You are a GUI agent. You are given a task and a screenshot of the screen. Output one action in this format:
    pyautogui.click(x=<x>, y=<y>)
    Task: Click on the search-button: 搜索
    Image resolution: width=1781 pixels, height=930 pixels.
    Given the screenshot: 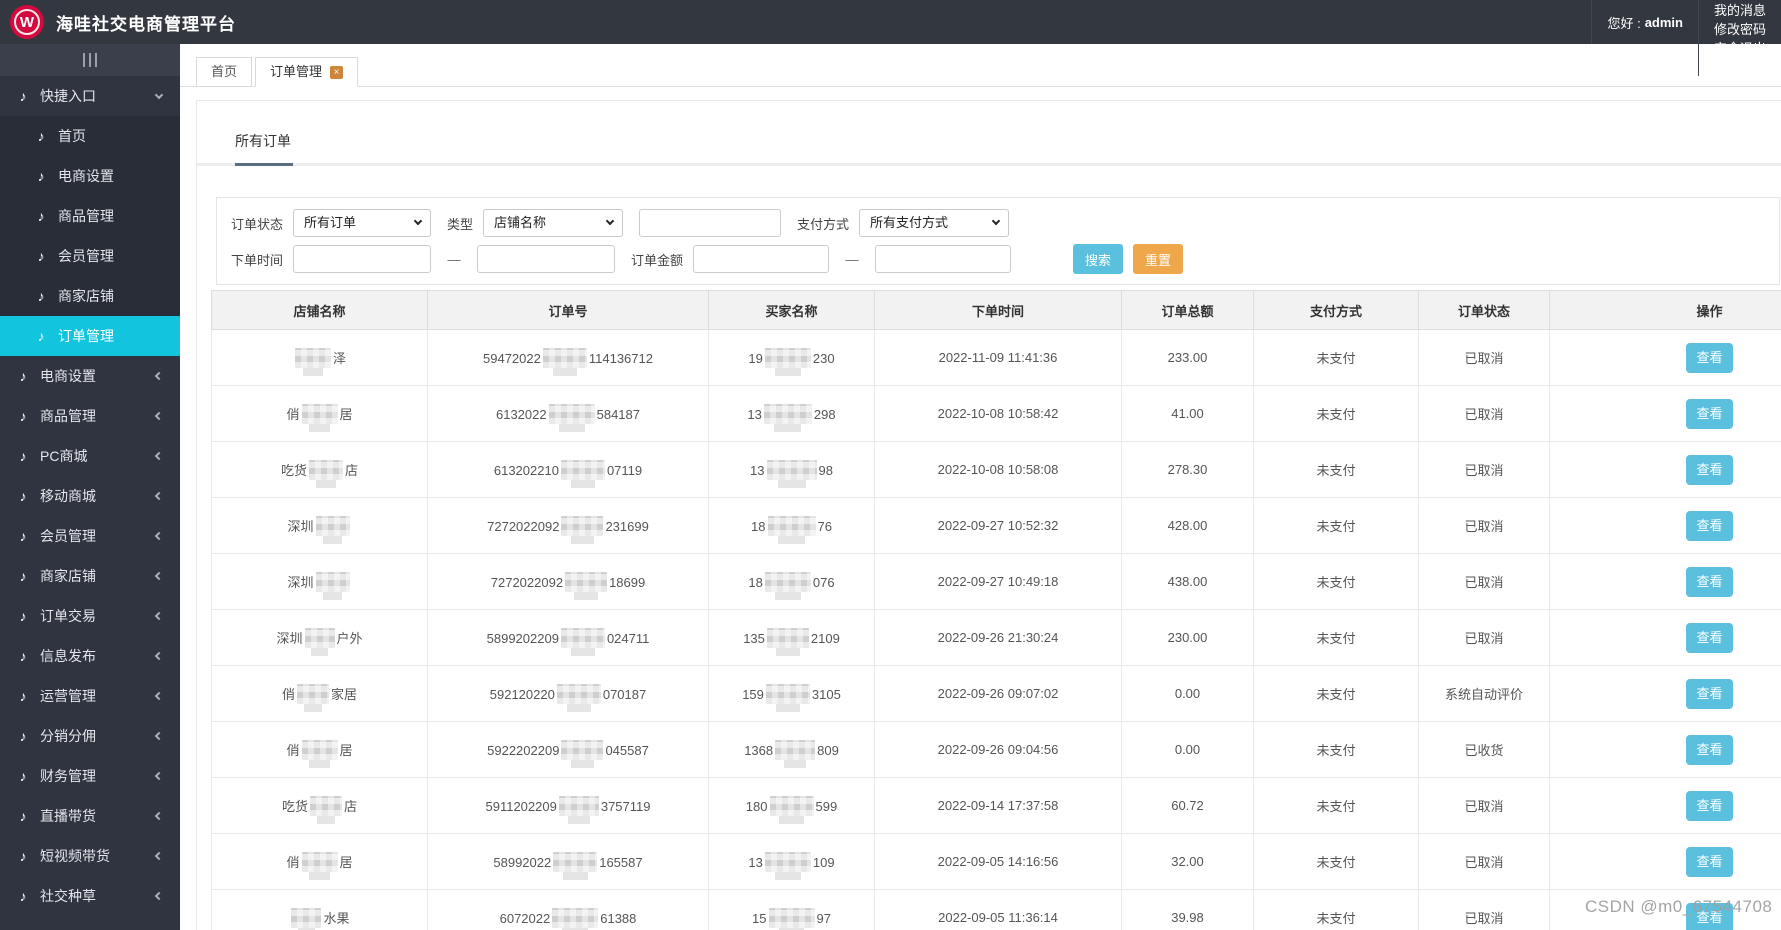 What is the action you would take?
    pyautogui.click(x=1098, y=259)
    